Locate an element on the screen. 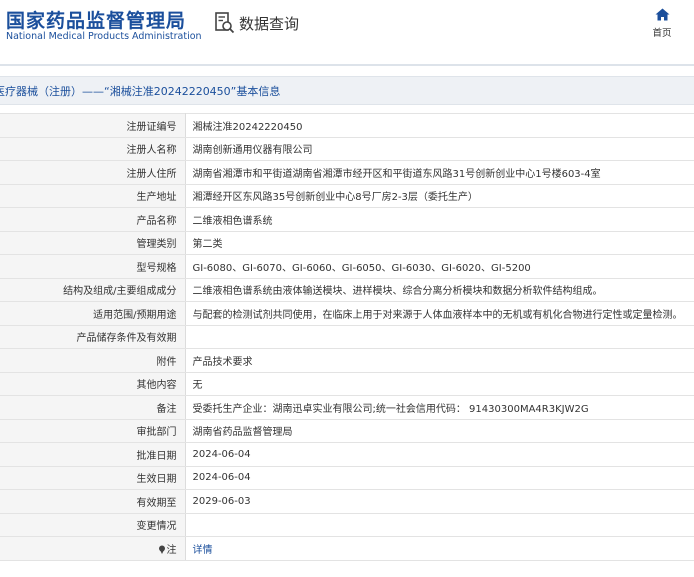 This screenshot has height=577, width=694. field-label: 生效日期 is located at coordinates (93, 478).